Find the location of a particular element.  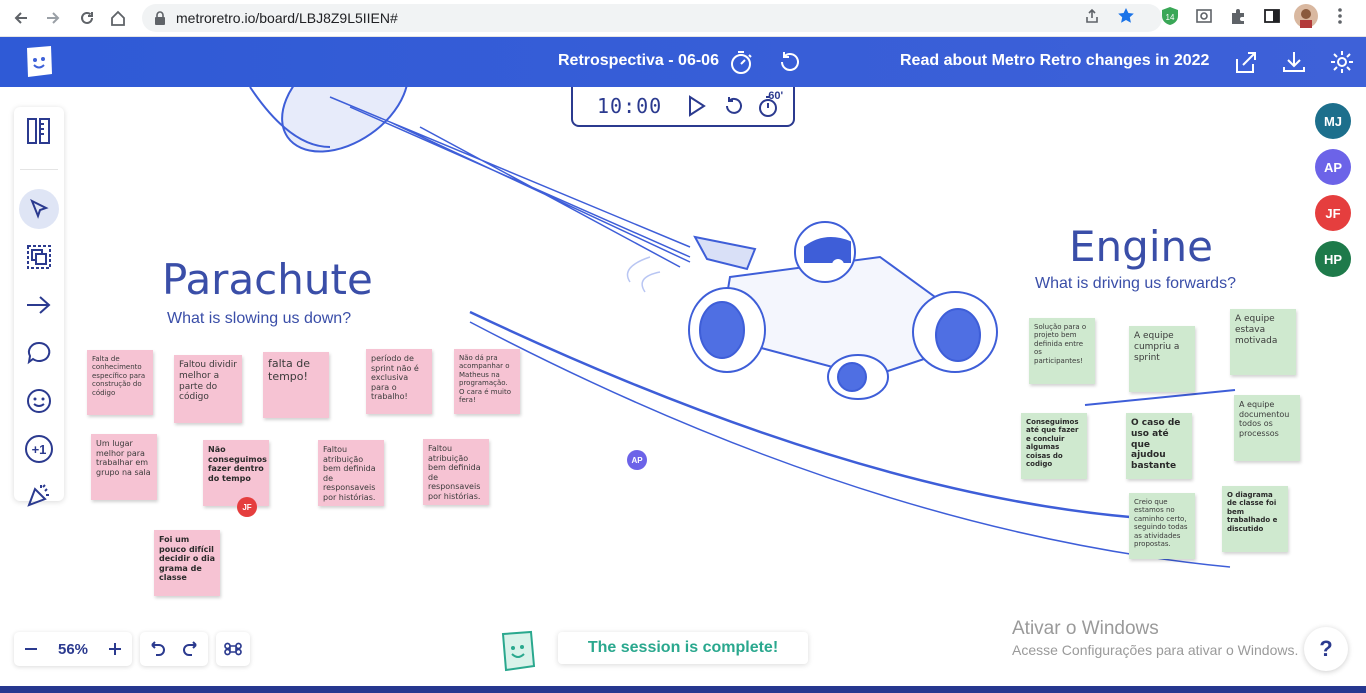

engine-title: Engine is located at coordinates (1141, 246).